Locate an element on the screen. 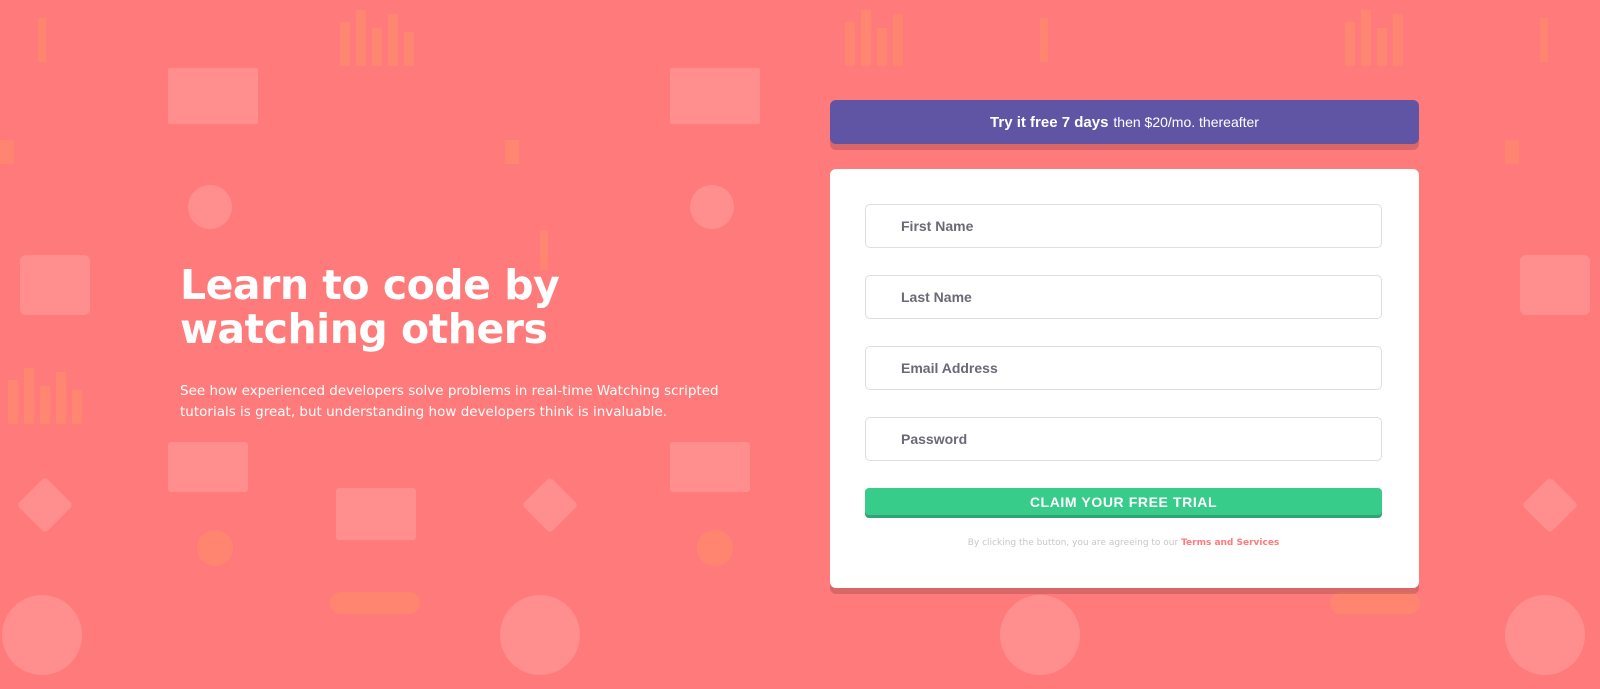  offer-bold-text: Try it free 7 days is located at coordinates (1049, 122).